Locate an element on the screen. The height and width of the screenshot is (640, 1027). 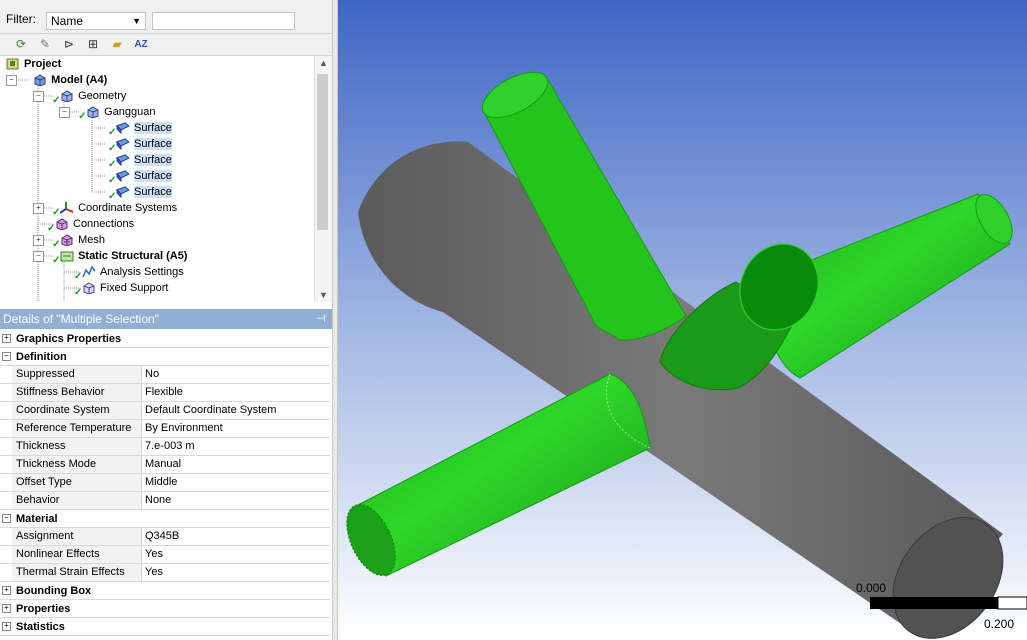
model-icon is located at coordinates (40, 80).